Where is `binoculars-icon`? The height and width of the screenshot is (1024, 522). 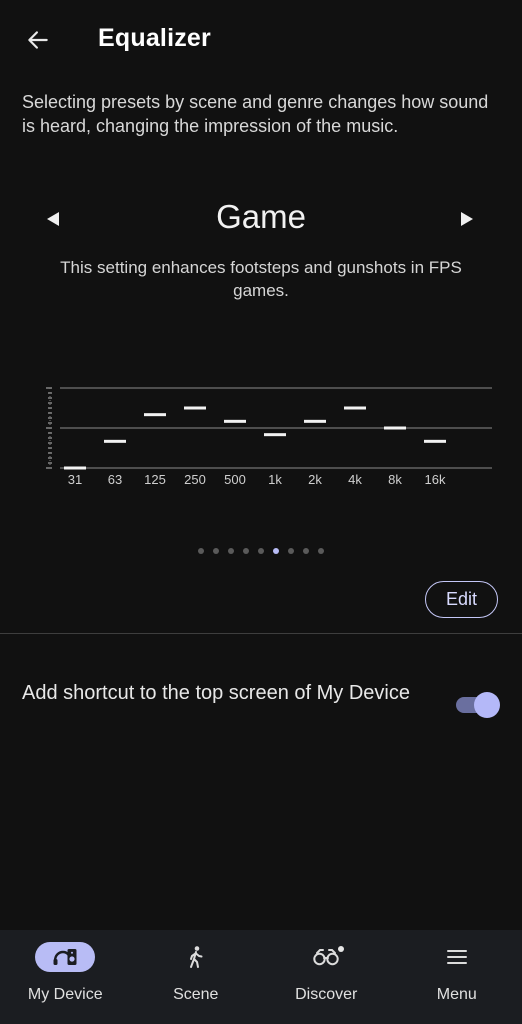
binoculars-icon is located at coordinates (326, 957).